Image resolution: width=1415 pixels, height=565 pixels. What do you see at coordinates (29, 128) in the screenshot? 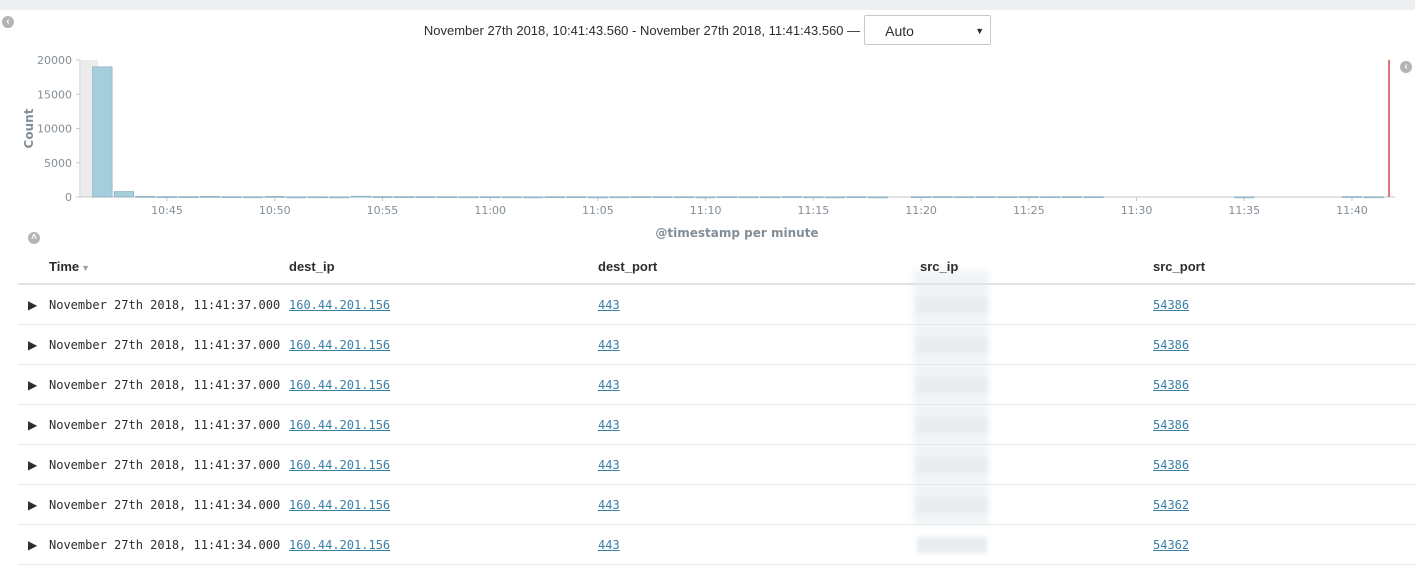
I see `y-axis-title: Count` at bounding box center [29, 128].